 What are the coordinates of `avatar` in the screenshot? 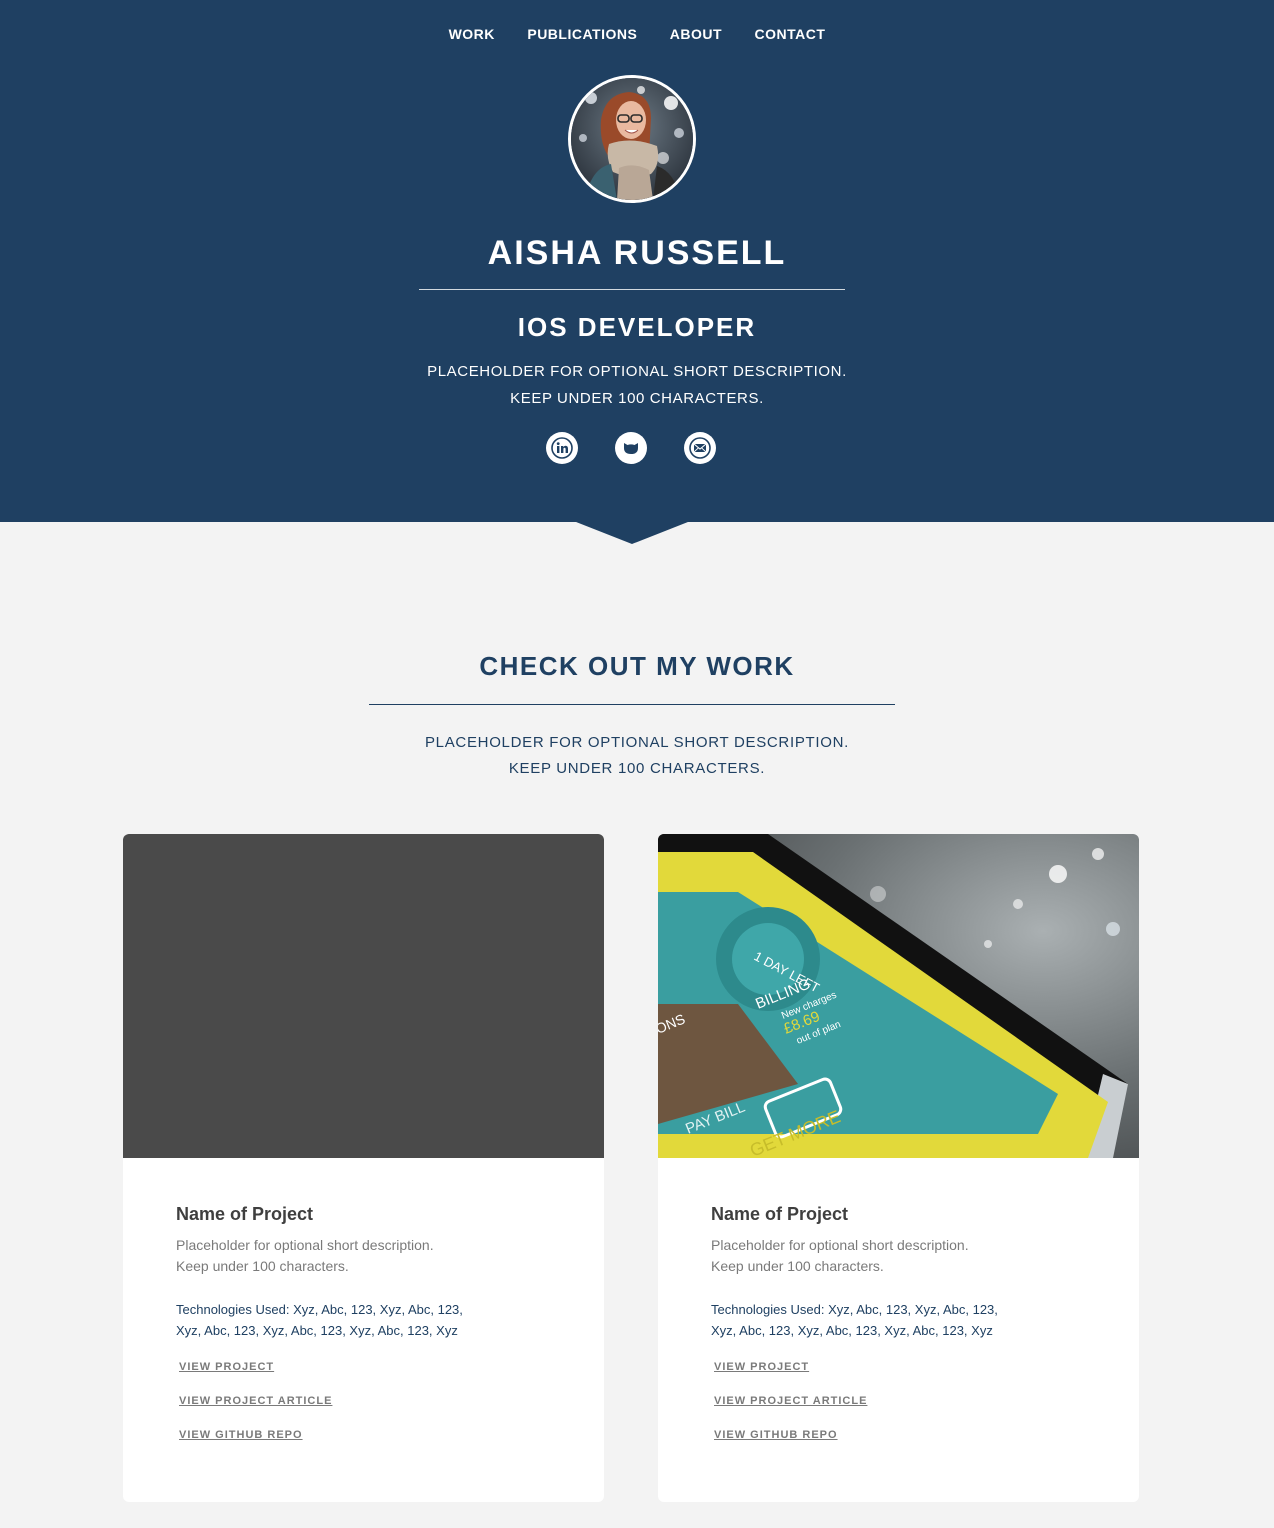 It's located at (632, 139).